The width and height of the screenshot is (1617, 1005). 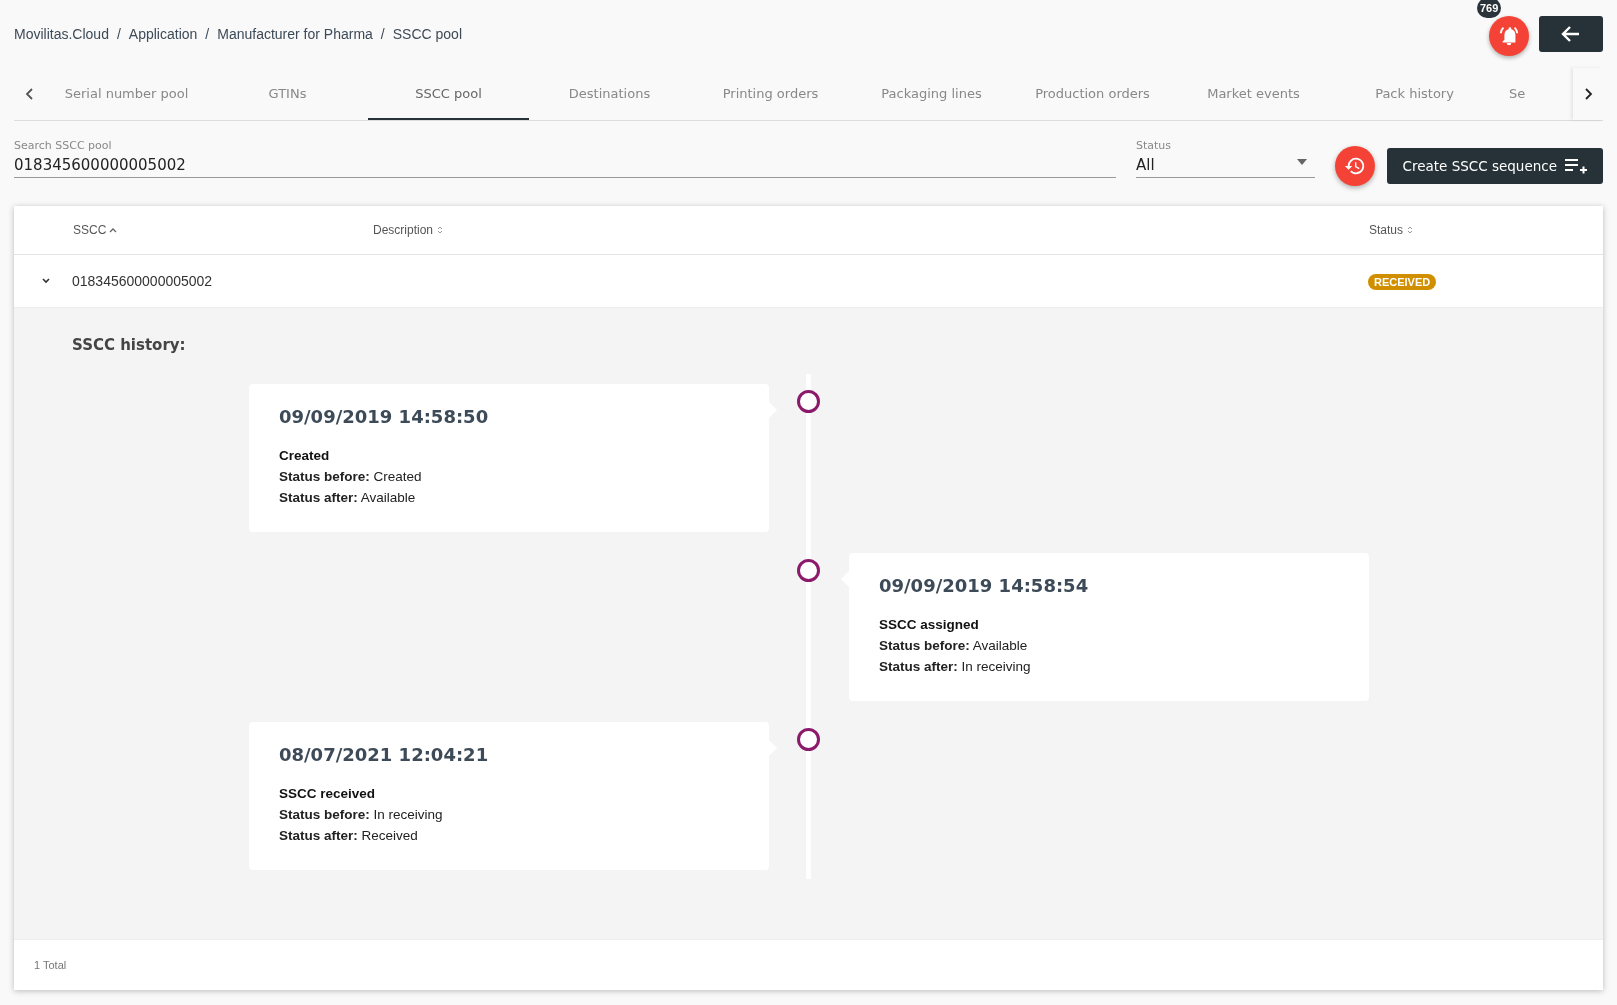 I want to click on history-icon, so click(x=1354, y=166).